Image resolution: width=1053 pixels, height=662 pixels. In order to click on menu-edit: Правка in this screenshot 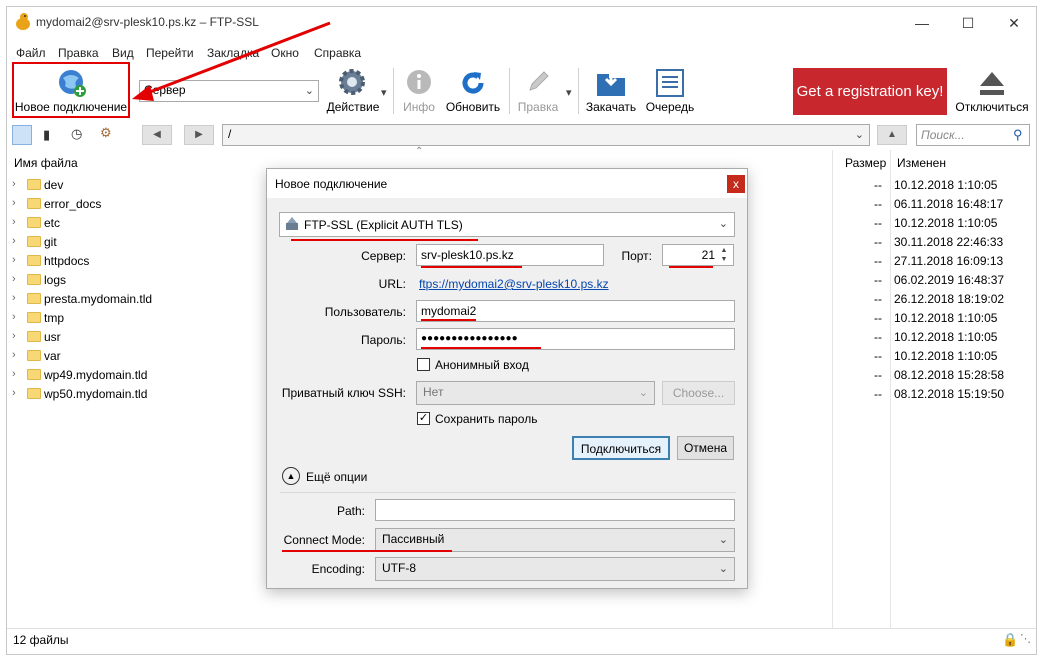, I will do `click(78, 53)`.